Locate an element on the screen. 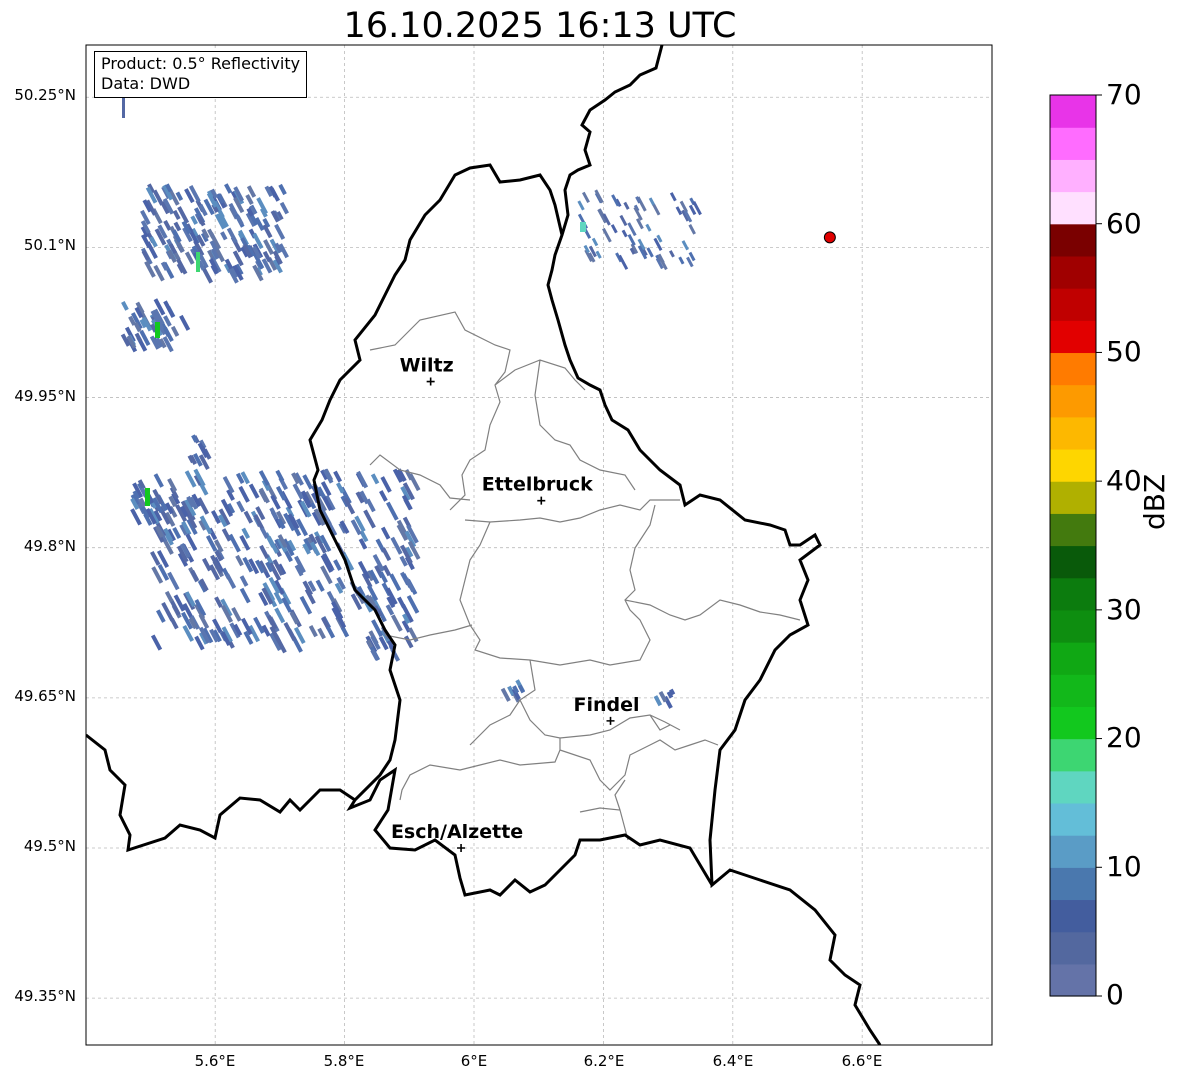  colorbar is located at coordinates (1076, 545).